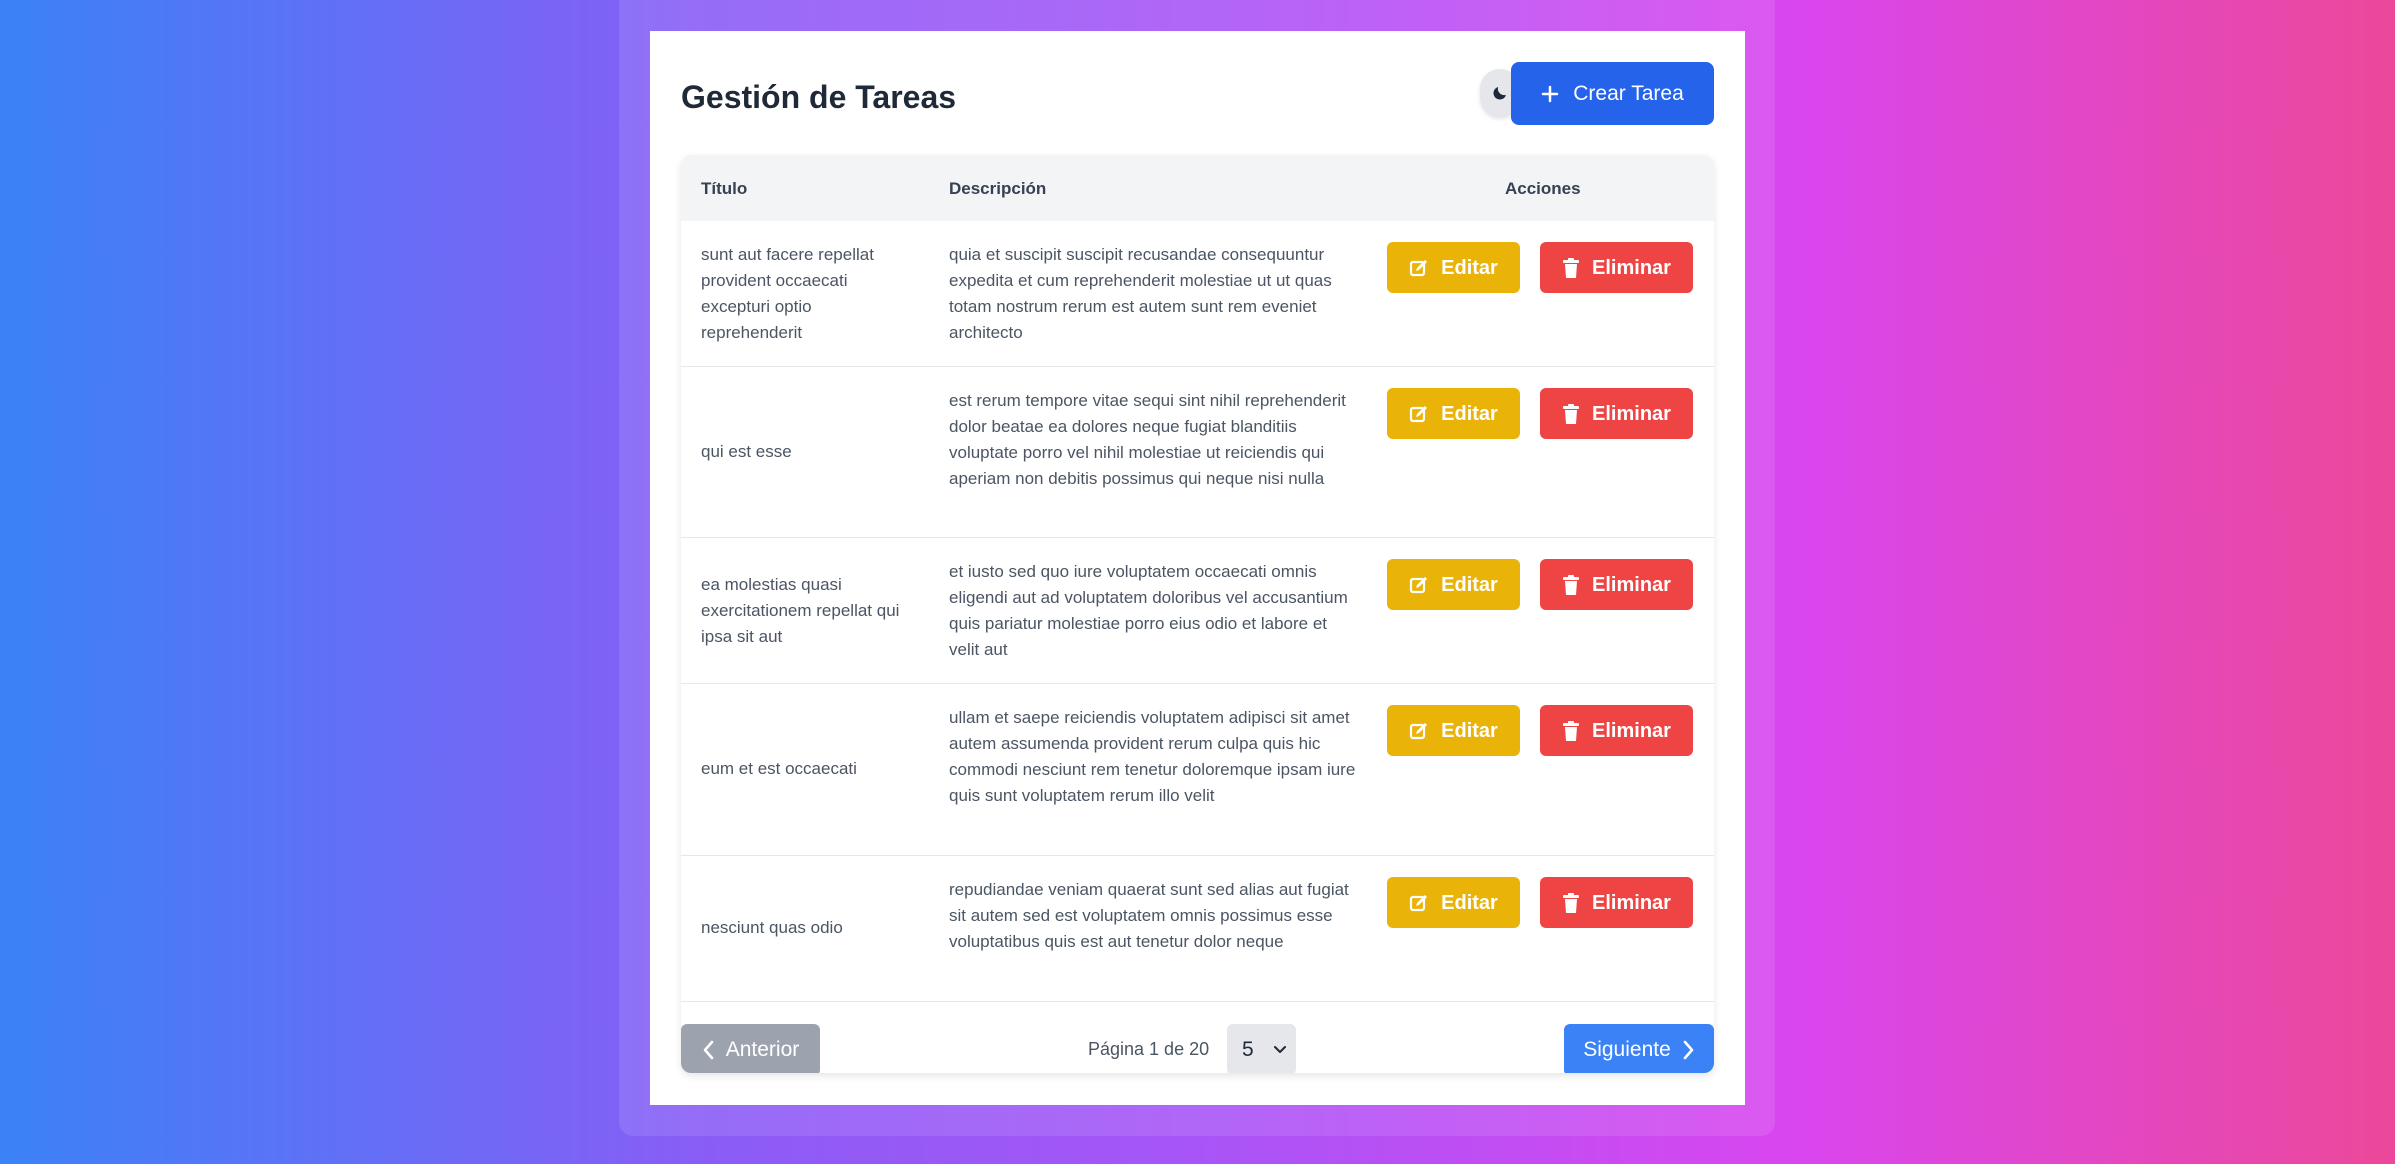 This screenshot has width=2395, height=1164. I want to click on page-size-value: 5, so click(1248, 1049).